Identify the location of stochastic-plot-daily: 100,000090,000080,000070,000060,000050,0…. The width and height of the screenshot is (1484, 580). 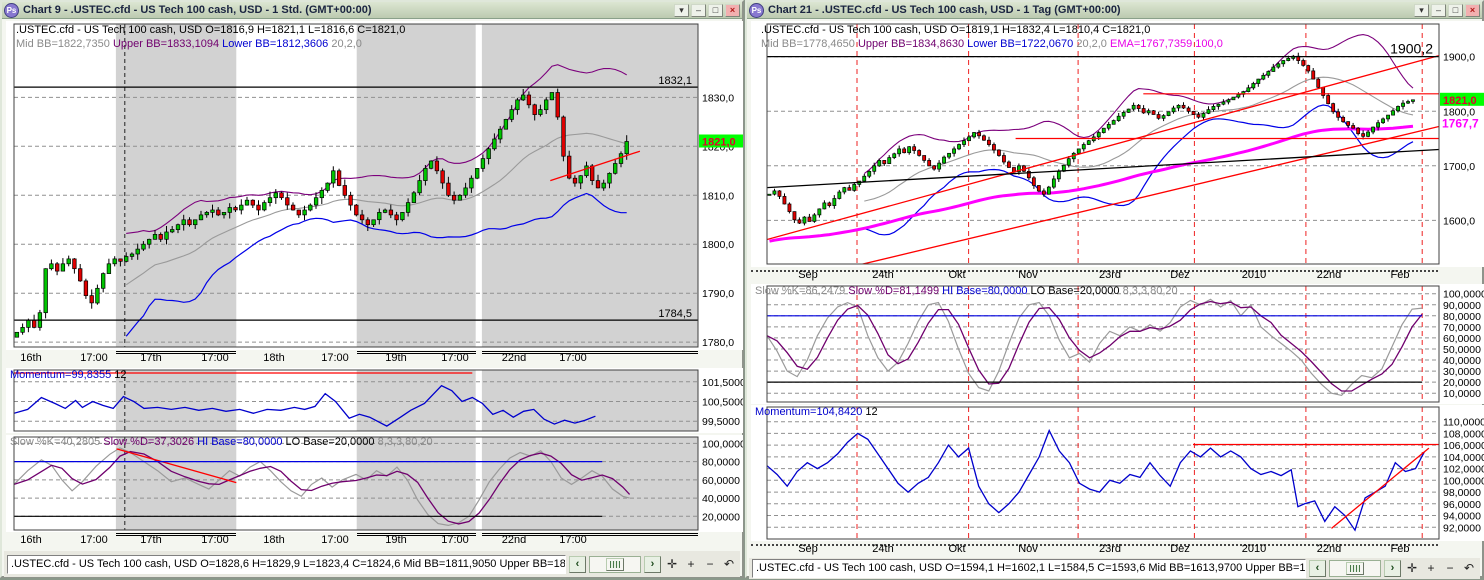
(1117, 344).